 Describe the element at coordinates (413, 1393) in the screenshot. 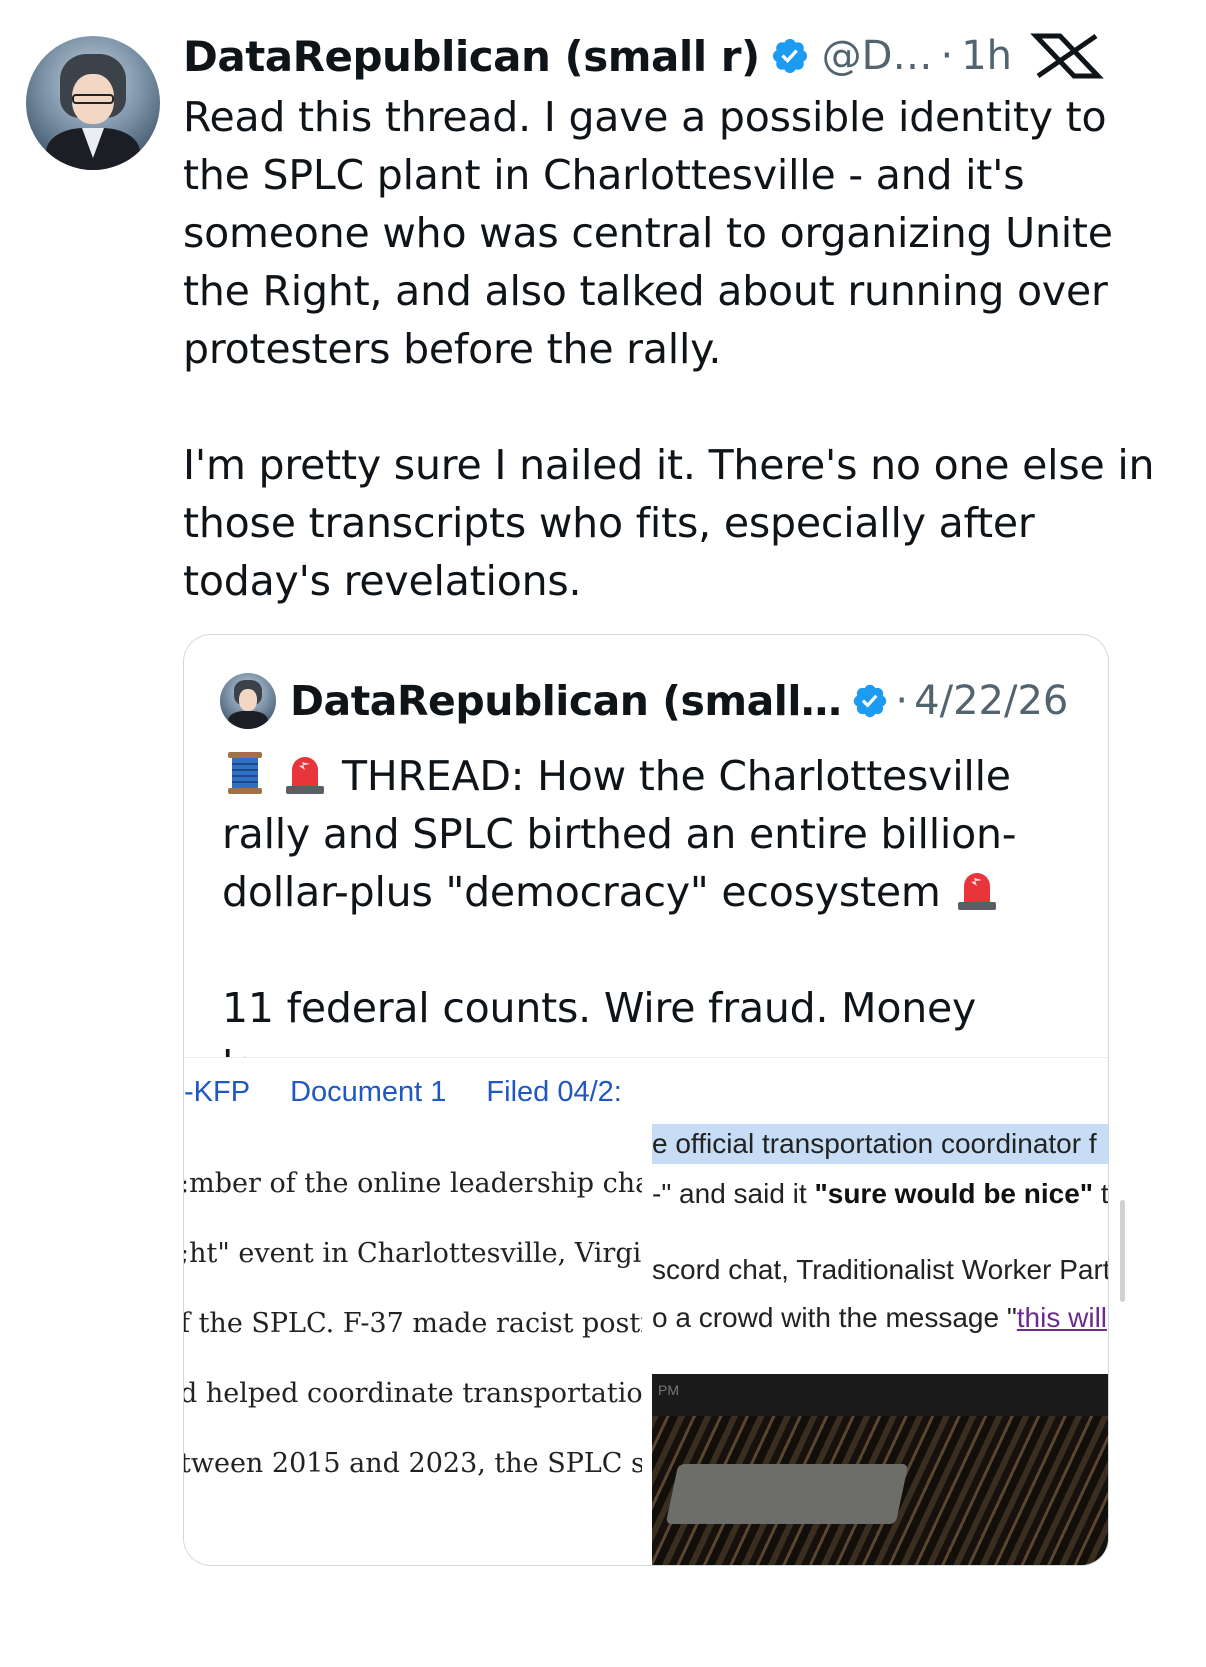

I see `document-line: d helped coordinate transportation` at that location.